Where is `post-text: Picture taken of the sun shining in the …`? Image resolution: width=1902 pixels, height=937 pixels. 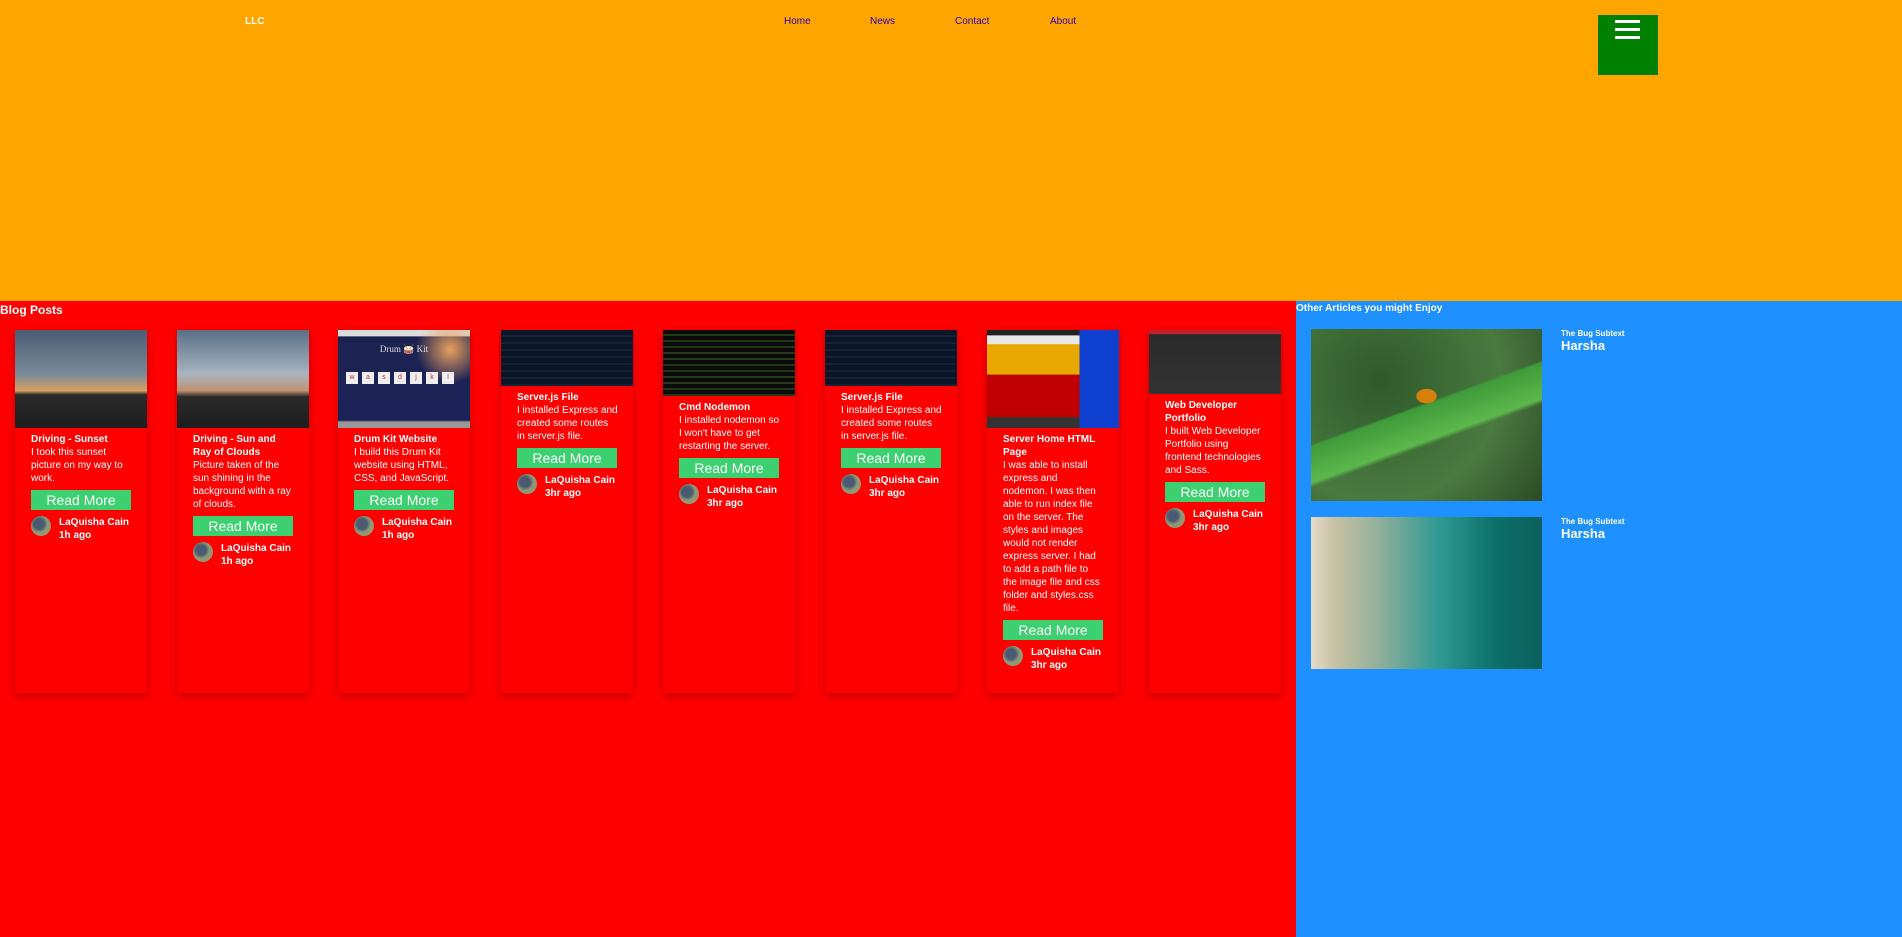
post-text: Picture taken of the sun shining in the … is located at coordinates (242, 485).